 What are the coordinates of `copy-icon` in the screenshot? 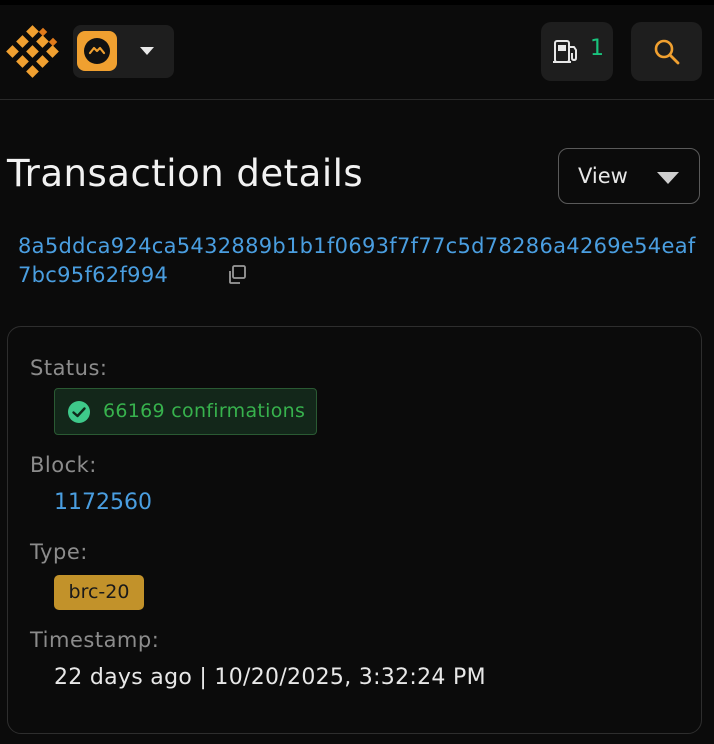 It's located at (237, 275).